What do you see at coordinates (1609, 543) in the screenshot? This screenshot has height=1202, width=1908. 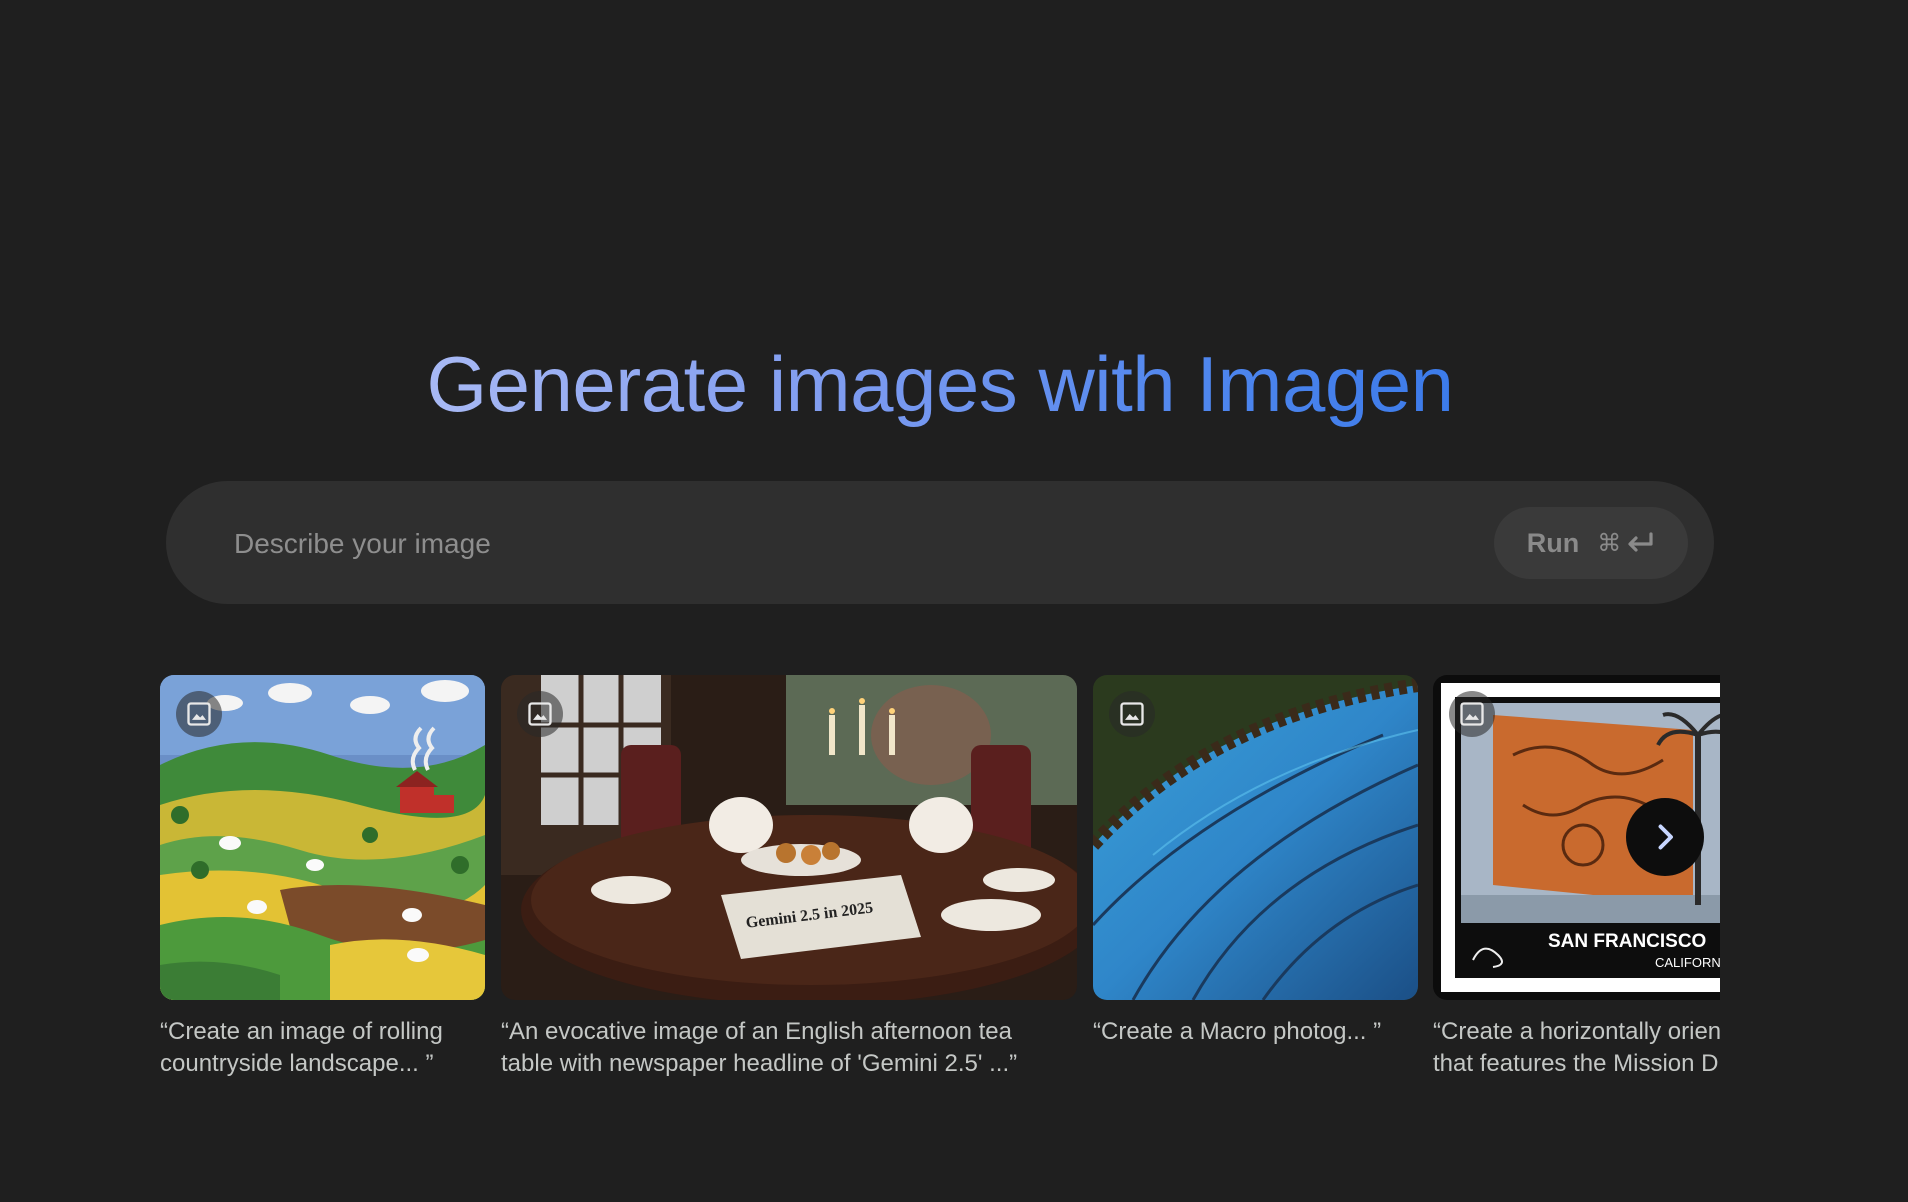 I see `command-key-icon: ⌘` at bounding box center [1609, 543].